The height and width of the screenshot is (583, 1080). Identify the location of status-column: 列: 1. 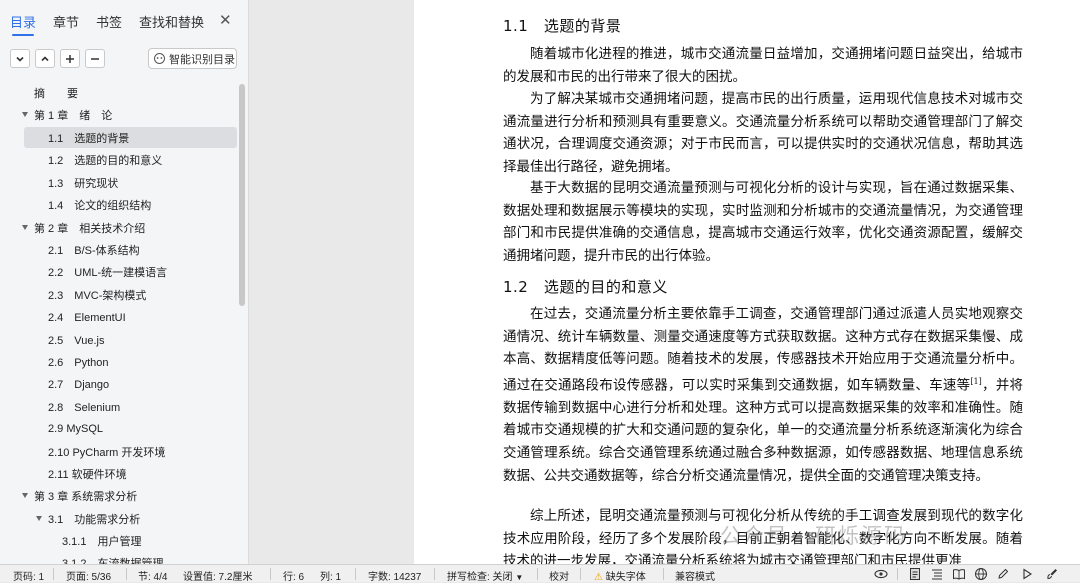
(330, 575).